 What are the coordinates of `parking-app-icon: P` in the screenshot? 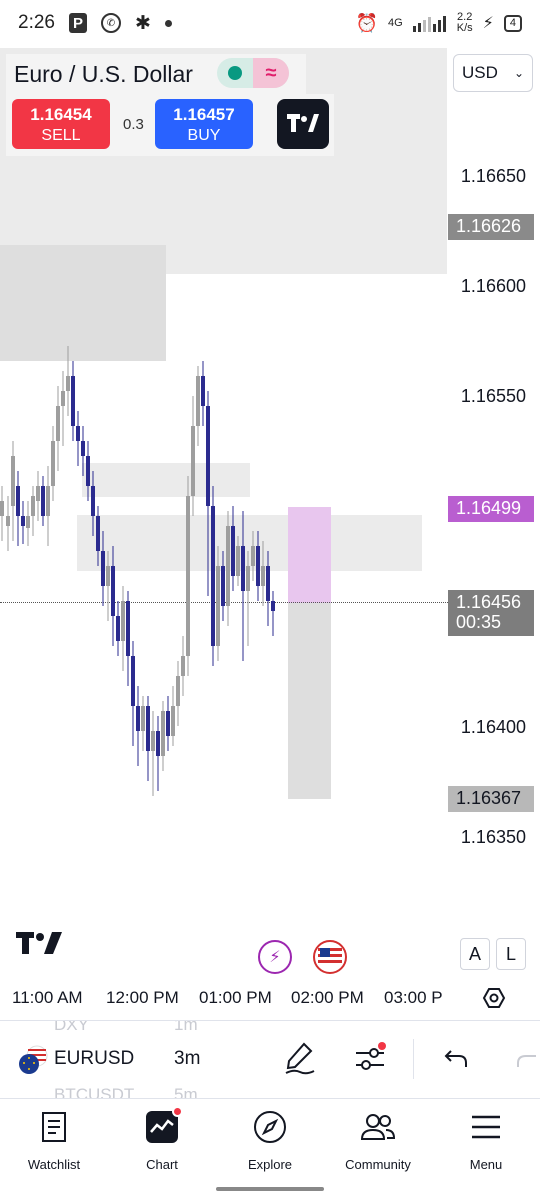 It's located at (77, 23).